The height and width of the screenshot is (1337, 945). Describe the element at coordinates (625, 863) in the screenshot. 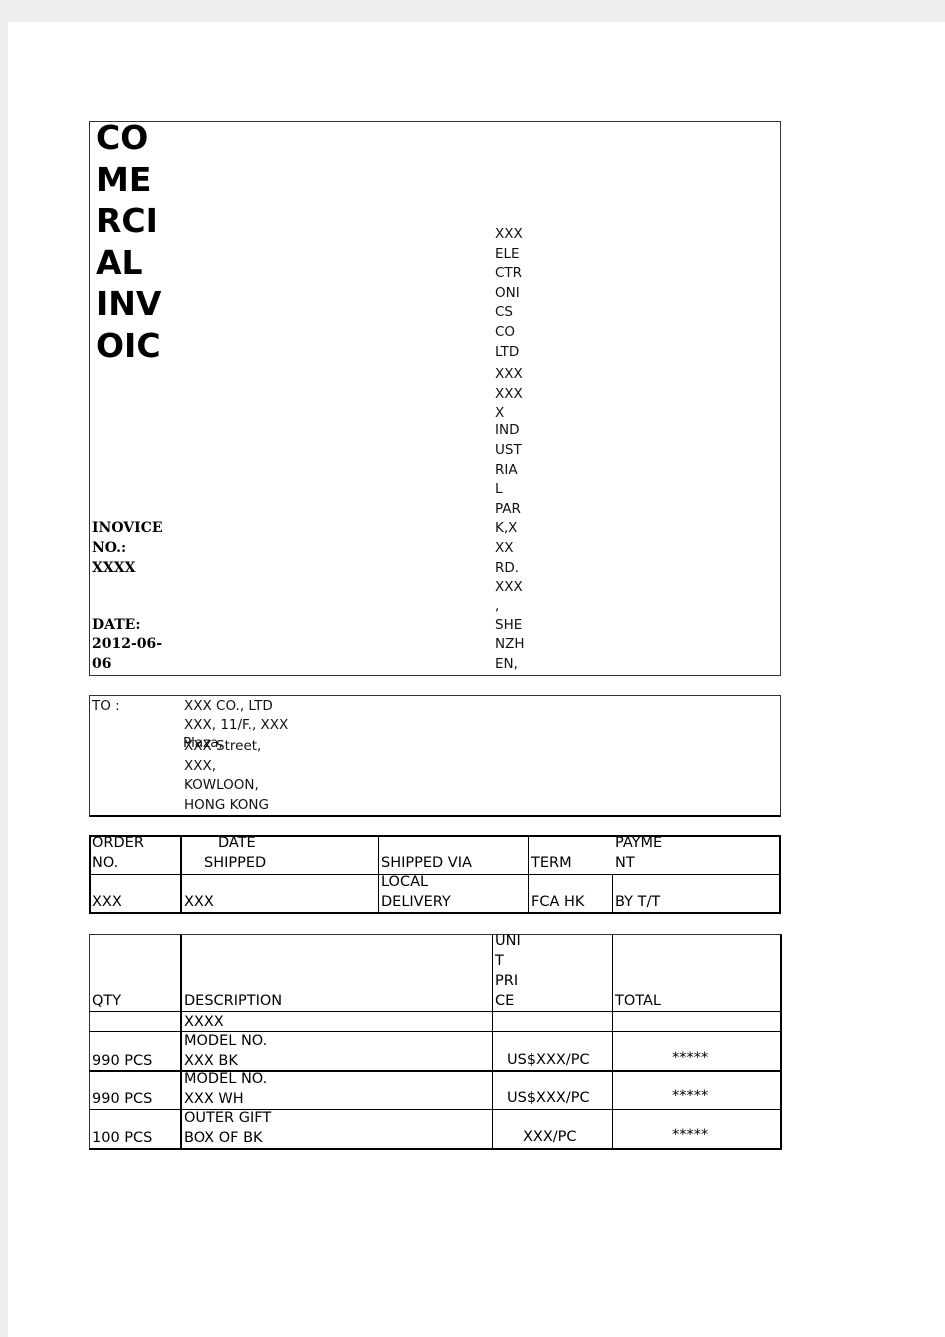

I see `header-payment: NT` at that location.